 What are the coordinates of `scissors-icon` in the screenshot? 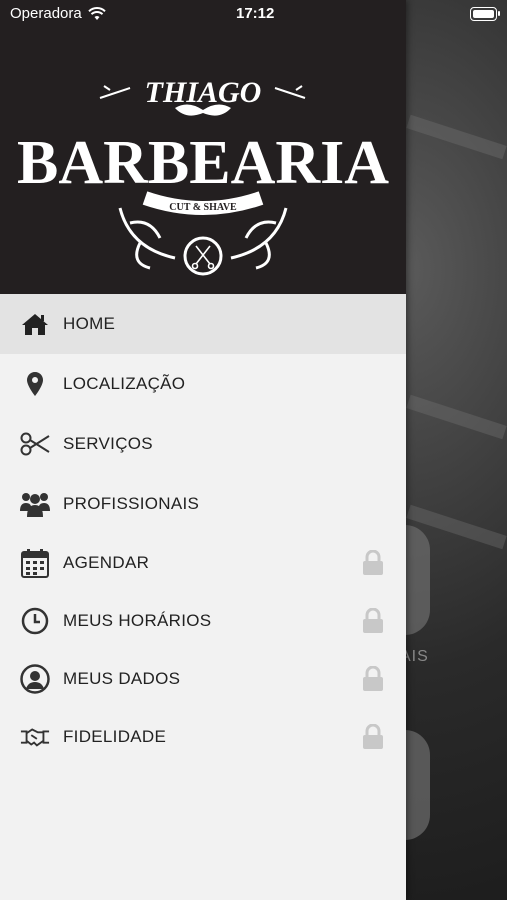 It's located at (35, 444).